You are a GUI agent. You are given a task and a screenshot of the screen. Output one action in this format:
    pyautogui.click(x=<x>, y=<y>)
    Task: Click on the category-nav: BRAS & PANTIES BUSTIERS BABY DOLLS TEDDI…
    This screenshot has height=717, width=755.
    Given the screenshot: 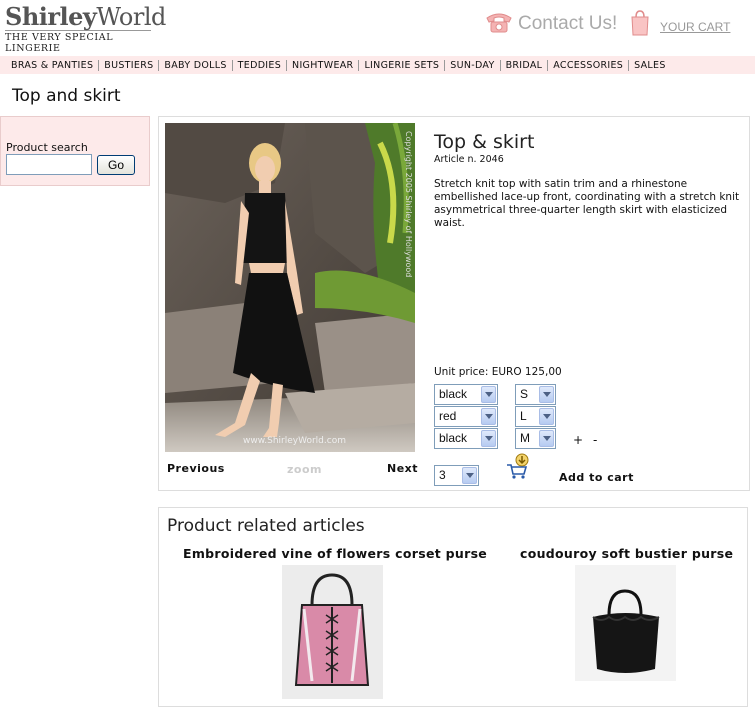 What is the action you would take?
    pyautogui.click(x=377, y=65)
    